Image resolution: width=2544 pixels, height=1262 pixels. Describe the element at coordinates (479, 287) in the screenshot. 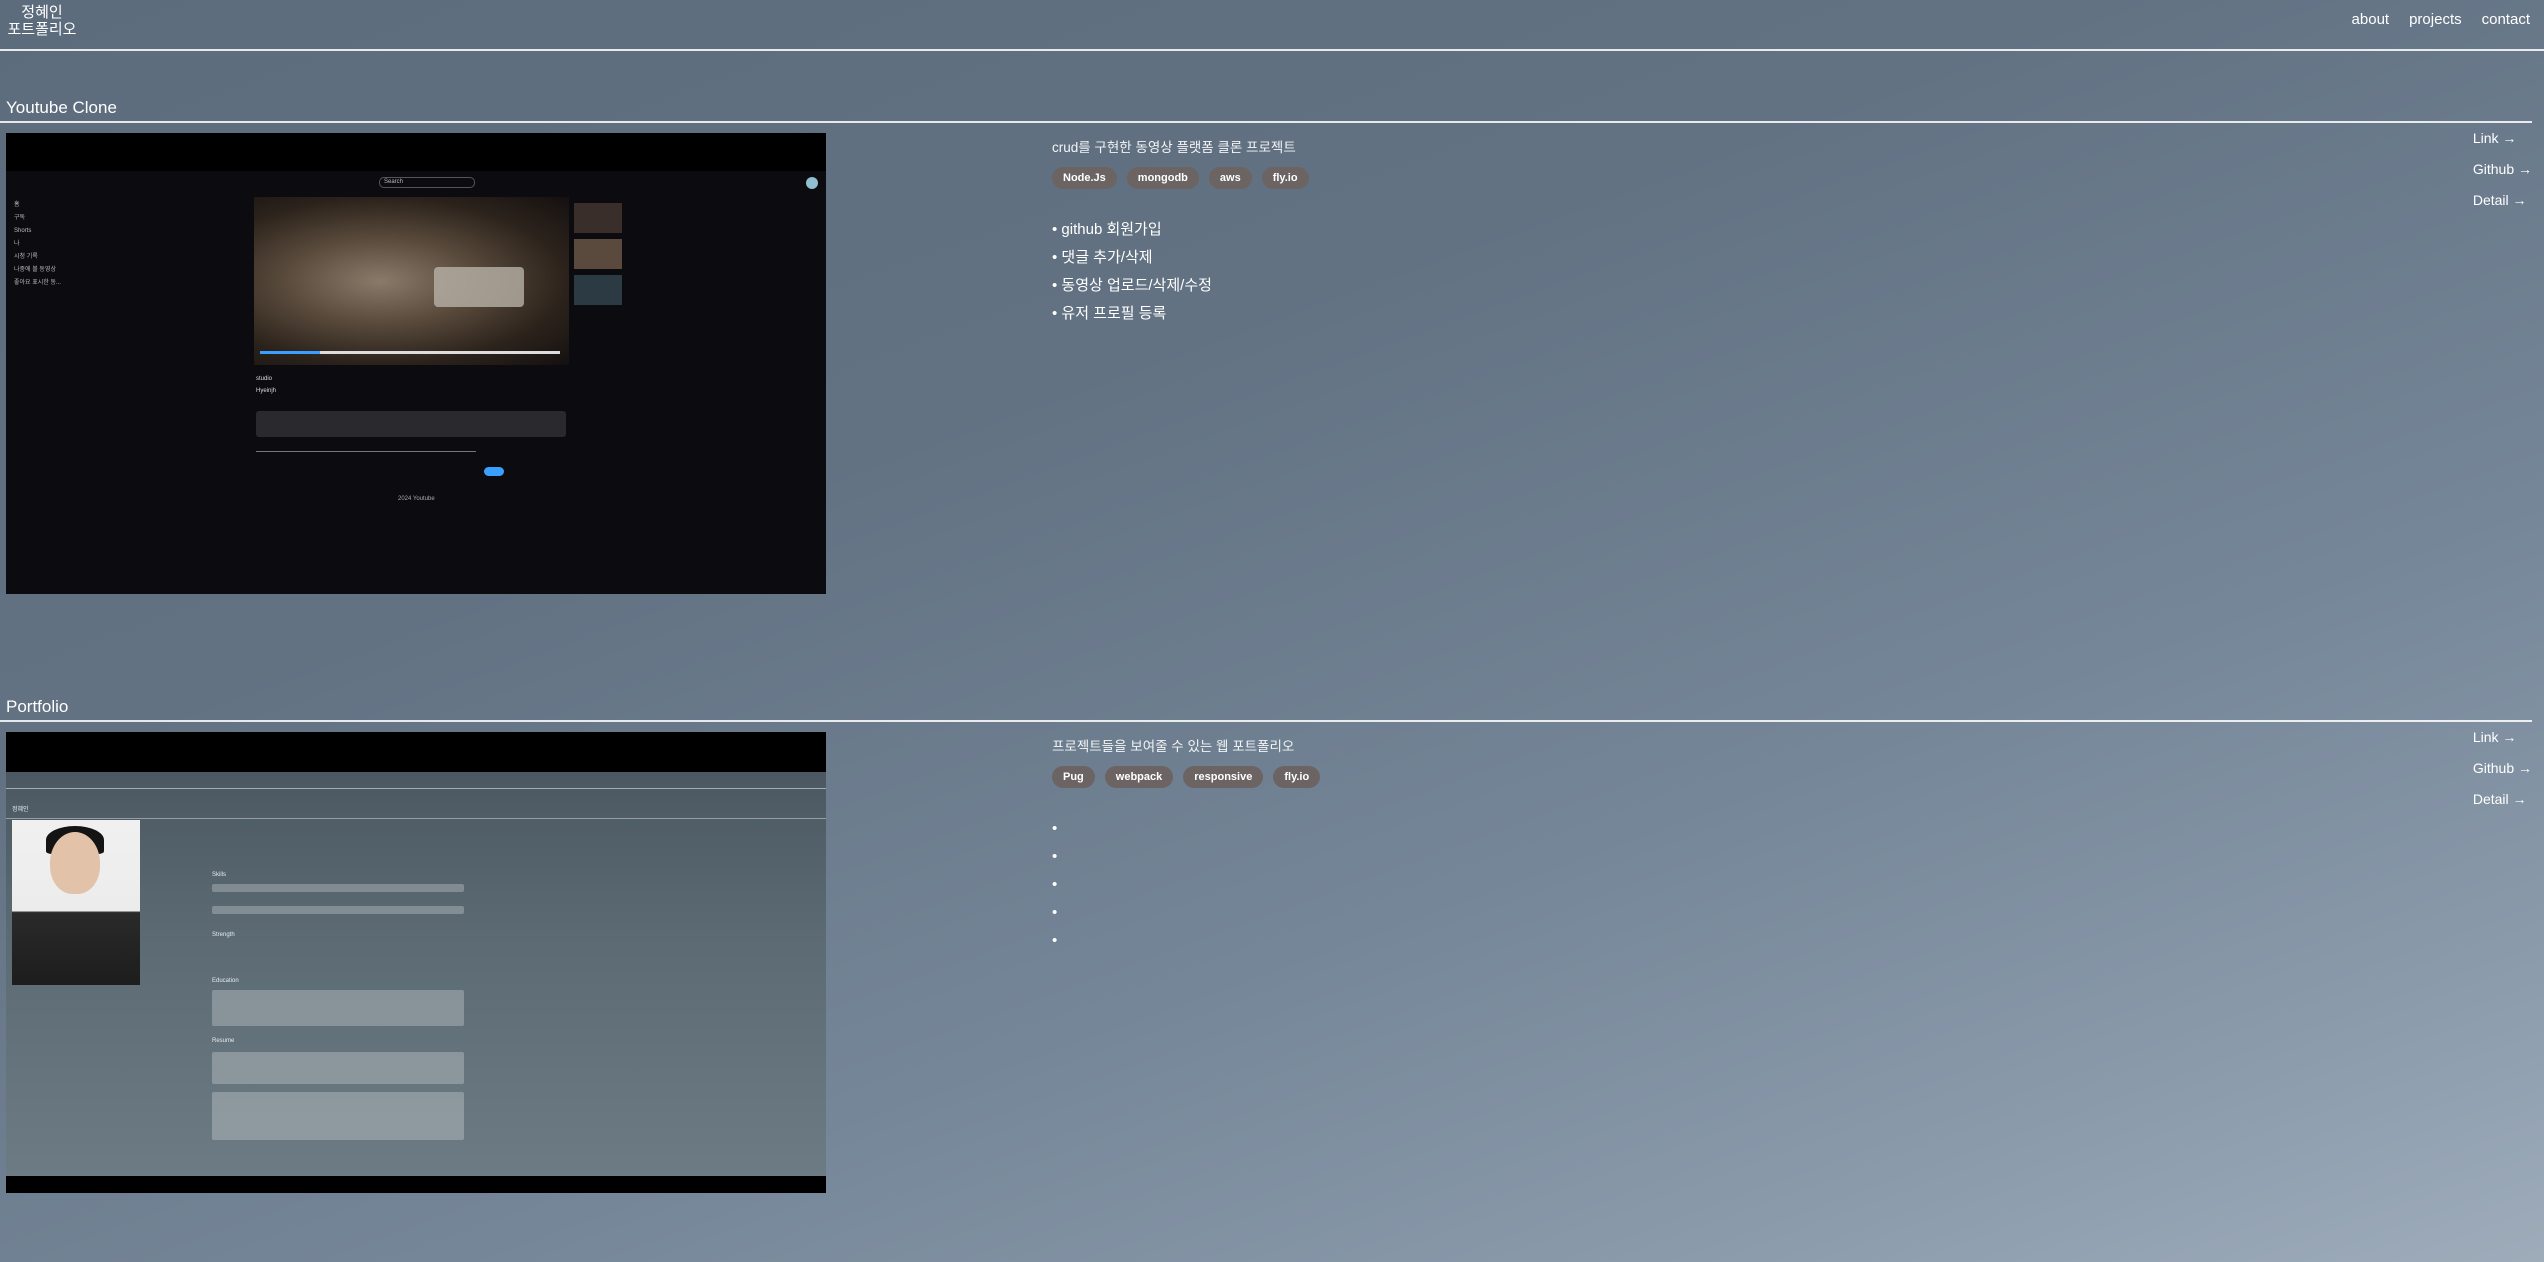

I see `video-frame-detail` at that location.